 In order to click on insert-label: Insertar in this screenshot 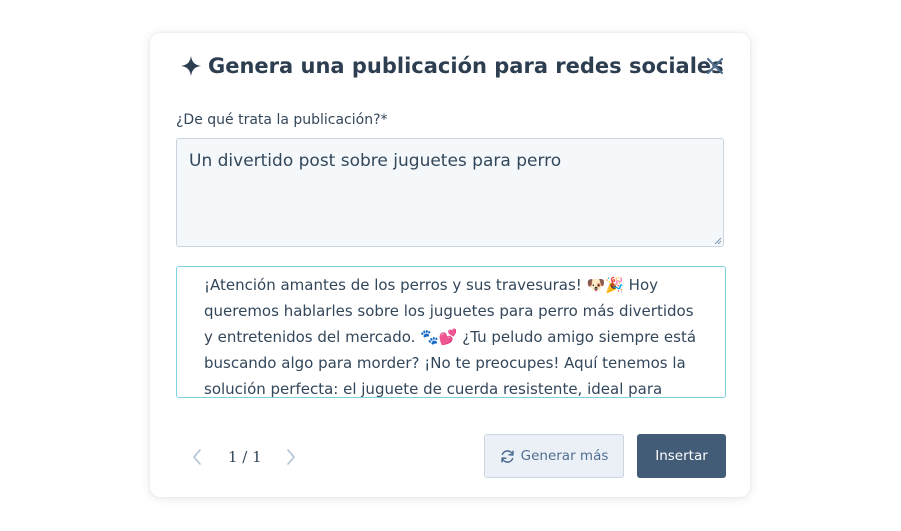, I will do `click(681, 456)`.